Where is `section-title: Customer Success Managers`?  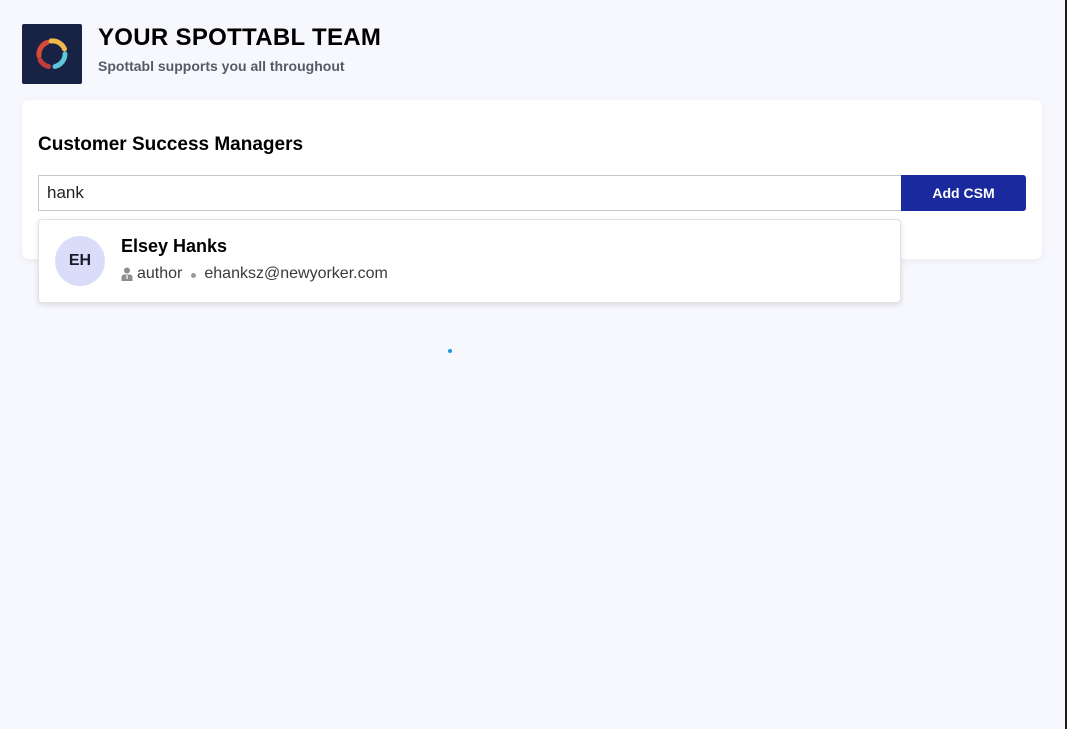
section-title: Customer Success Managers is located at coordinates (171, 144).